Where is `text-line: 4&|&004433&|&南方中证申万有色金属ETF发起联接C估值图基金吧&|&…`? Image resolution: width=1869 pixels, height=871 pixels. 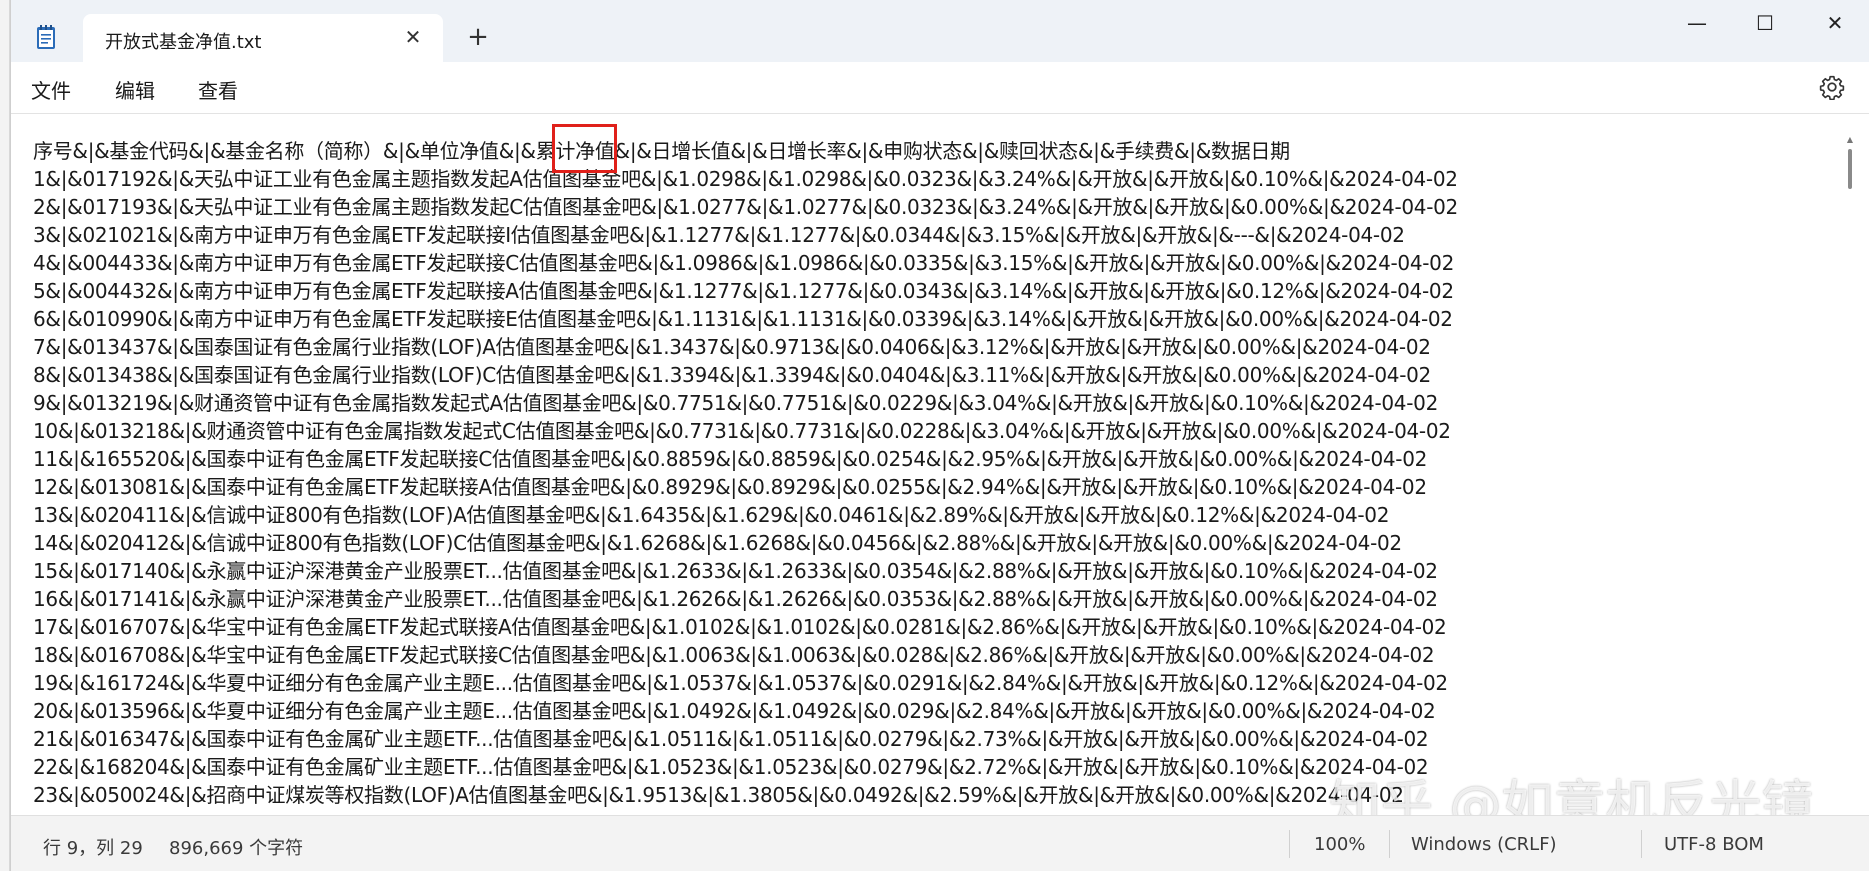 text-line: 4&|&004433&|&南方中证申万有色金属ETF发起联接C估值图基金吧&|&… is located at coordinates (744, 263).